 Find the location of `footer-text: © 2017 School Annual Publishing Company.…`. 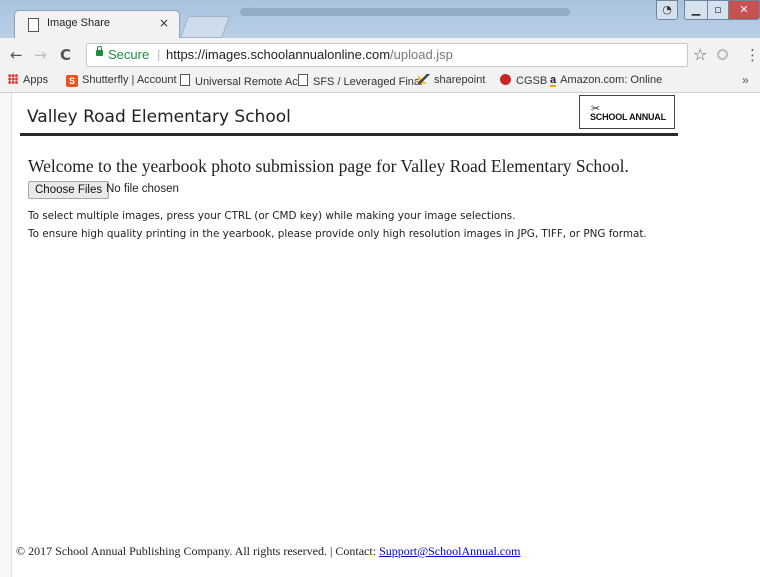

footer-text: © 2017 School Annual Publishing Company.… is located at coordinates (198, 551).